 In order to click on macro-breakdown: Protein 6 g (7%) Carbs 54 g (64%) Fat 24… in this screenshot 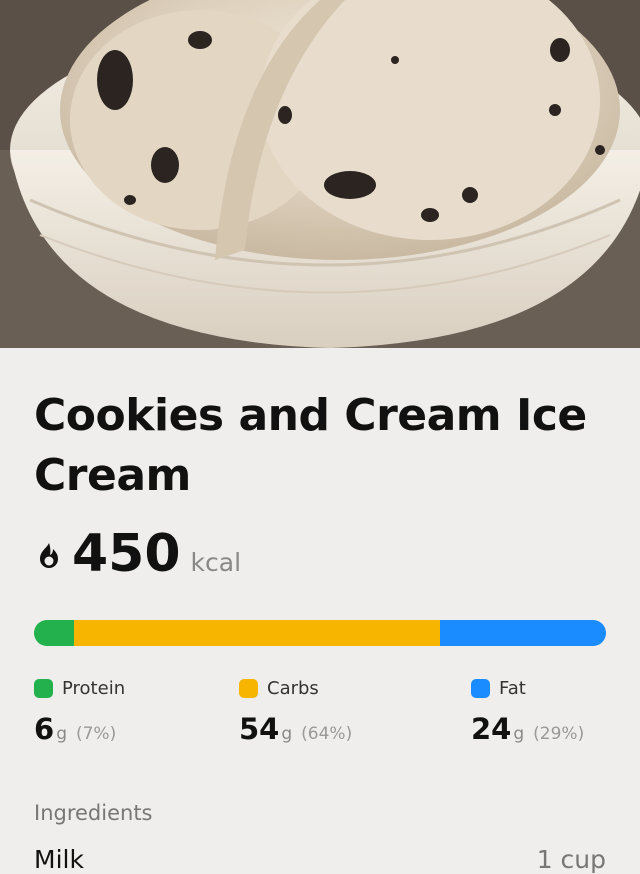, I will do `click(320, 711)`.